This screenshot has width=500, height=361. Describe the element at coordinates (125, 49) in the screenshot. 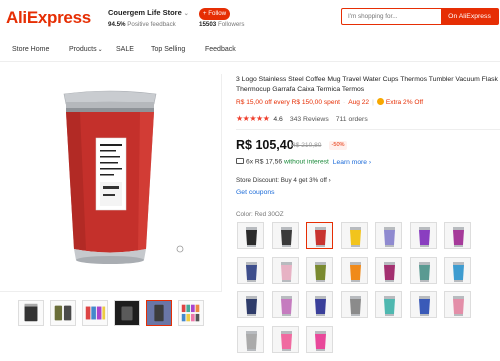

I see `nav-sale: SALE` at that location.